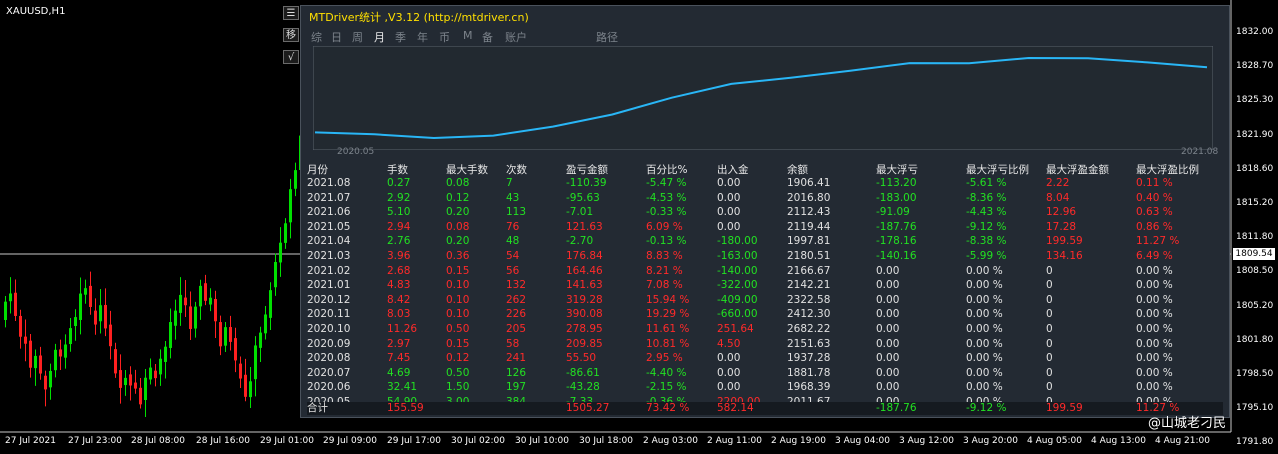 This screenshot has width=1278, height=454. Describe the element at coordinates (809, 314) in the screenshot. I see `table-cell: 2412.30` at that location.